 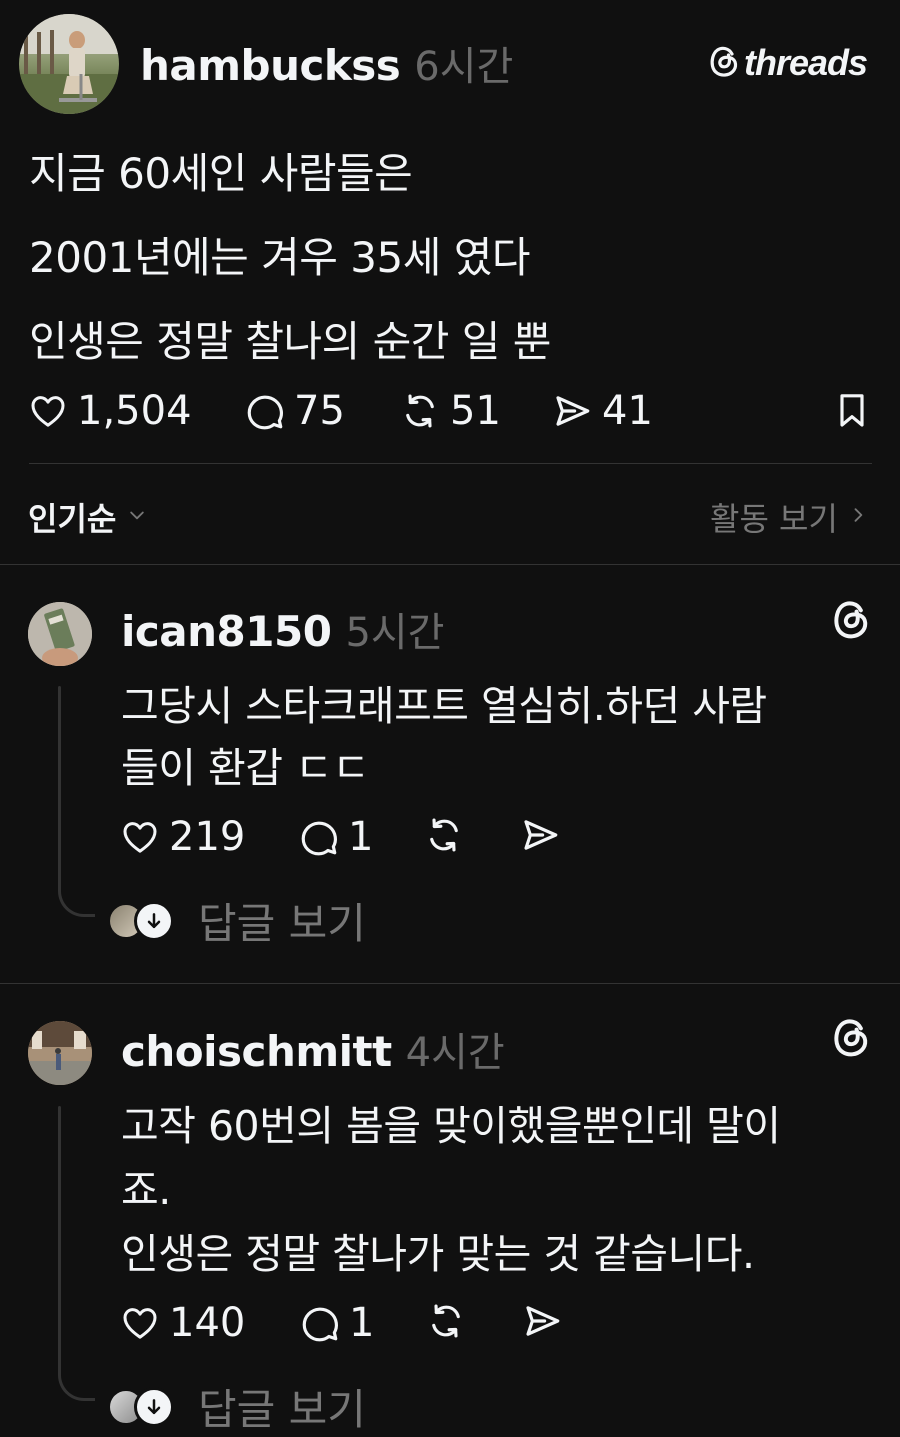 I want to click on reply-2-username: choischmitt, so click(x=256, y=1051).